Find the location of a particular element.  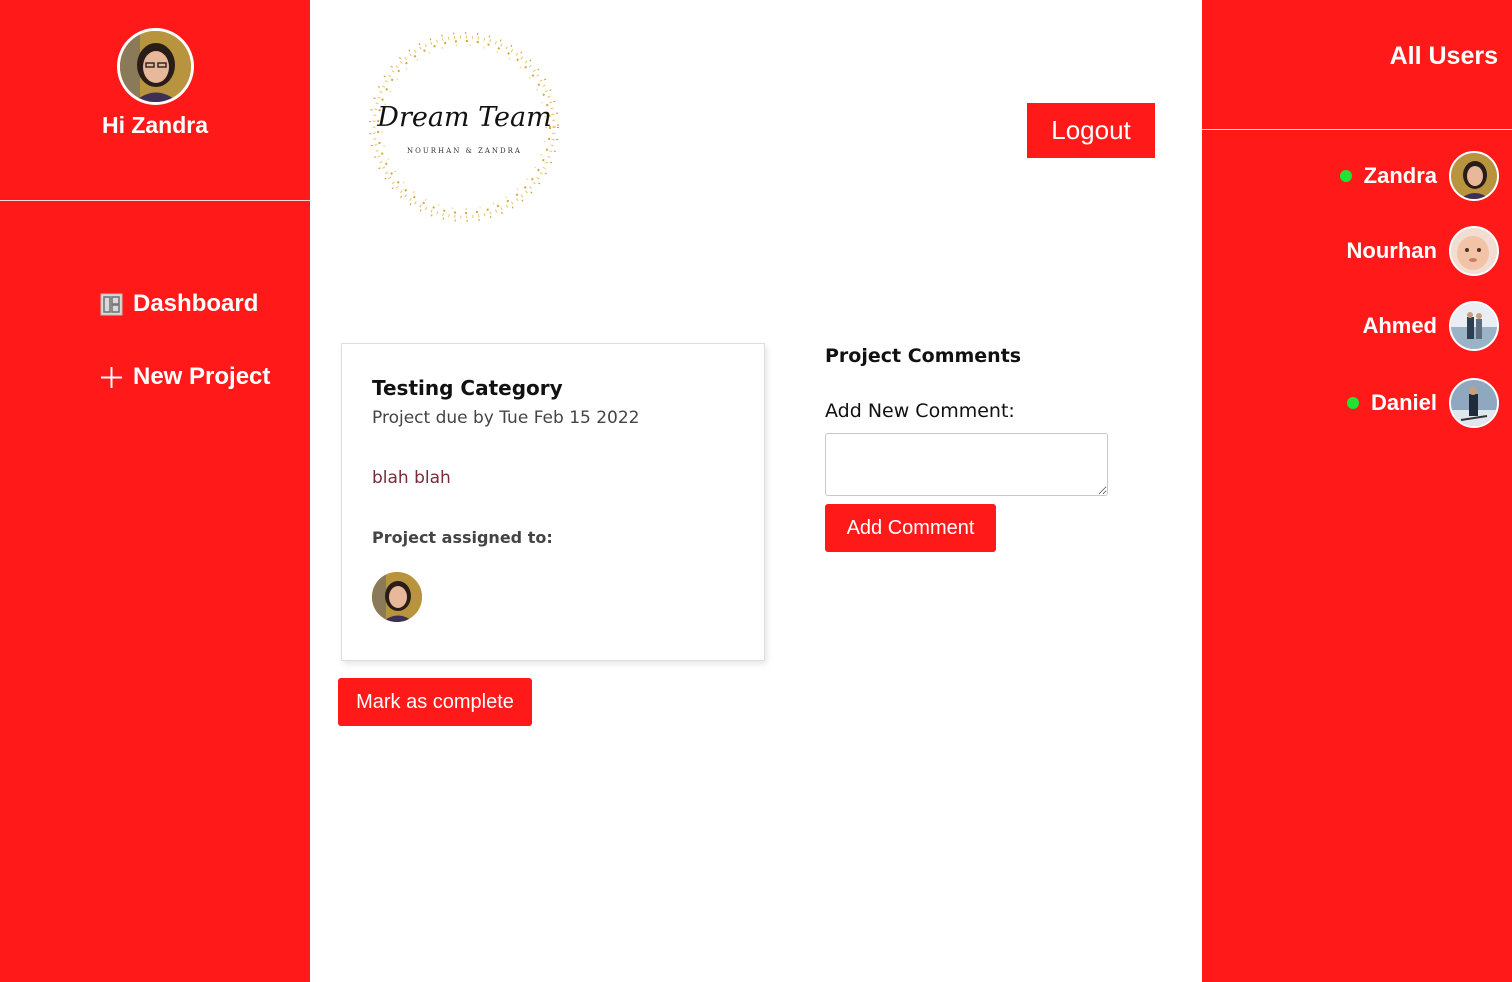

user-item: Nourhan is located at coordinates (1423, 251).